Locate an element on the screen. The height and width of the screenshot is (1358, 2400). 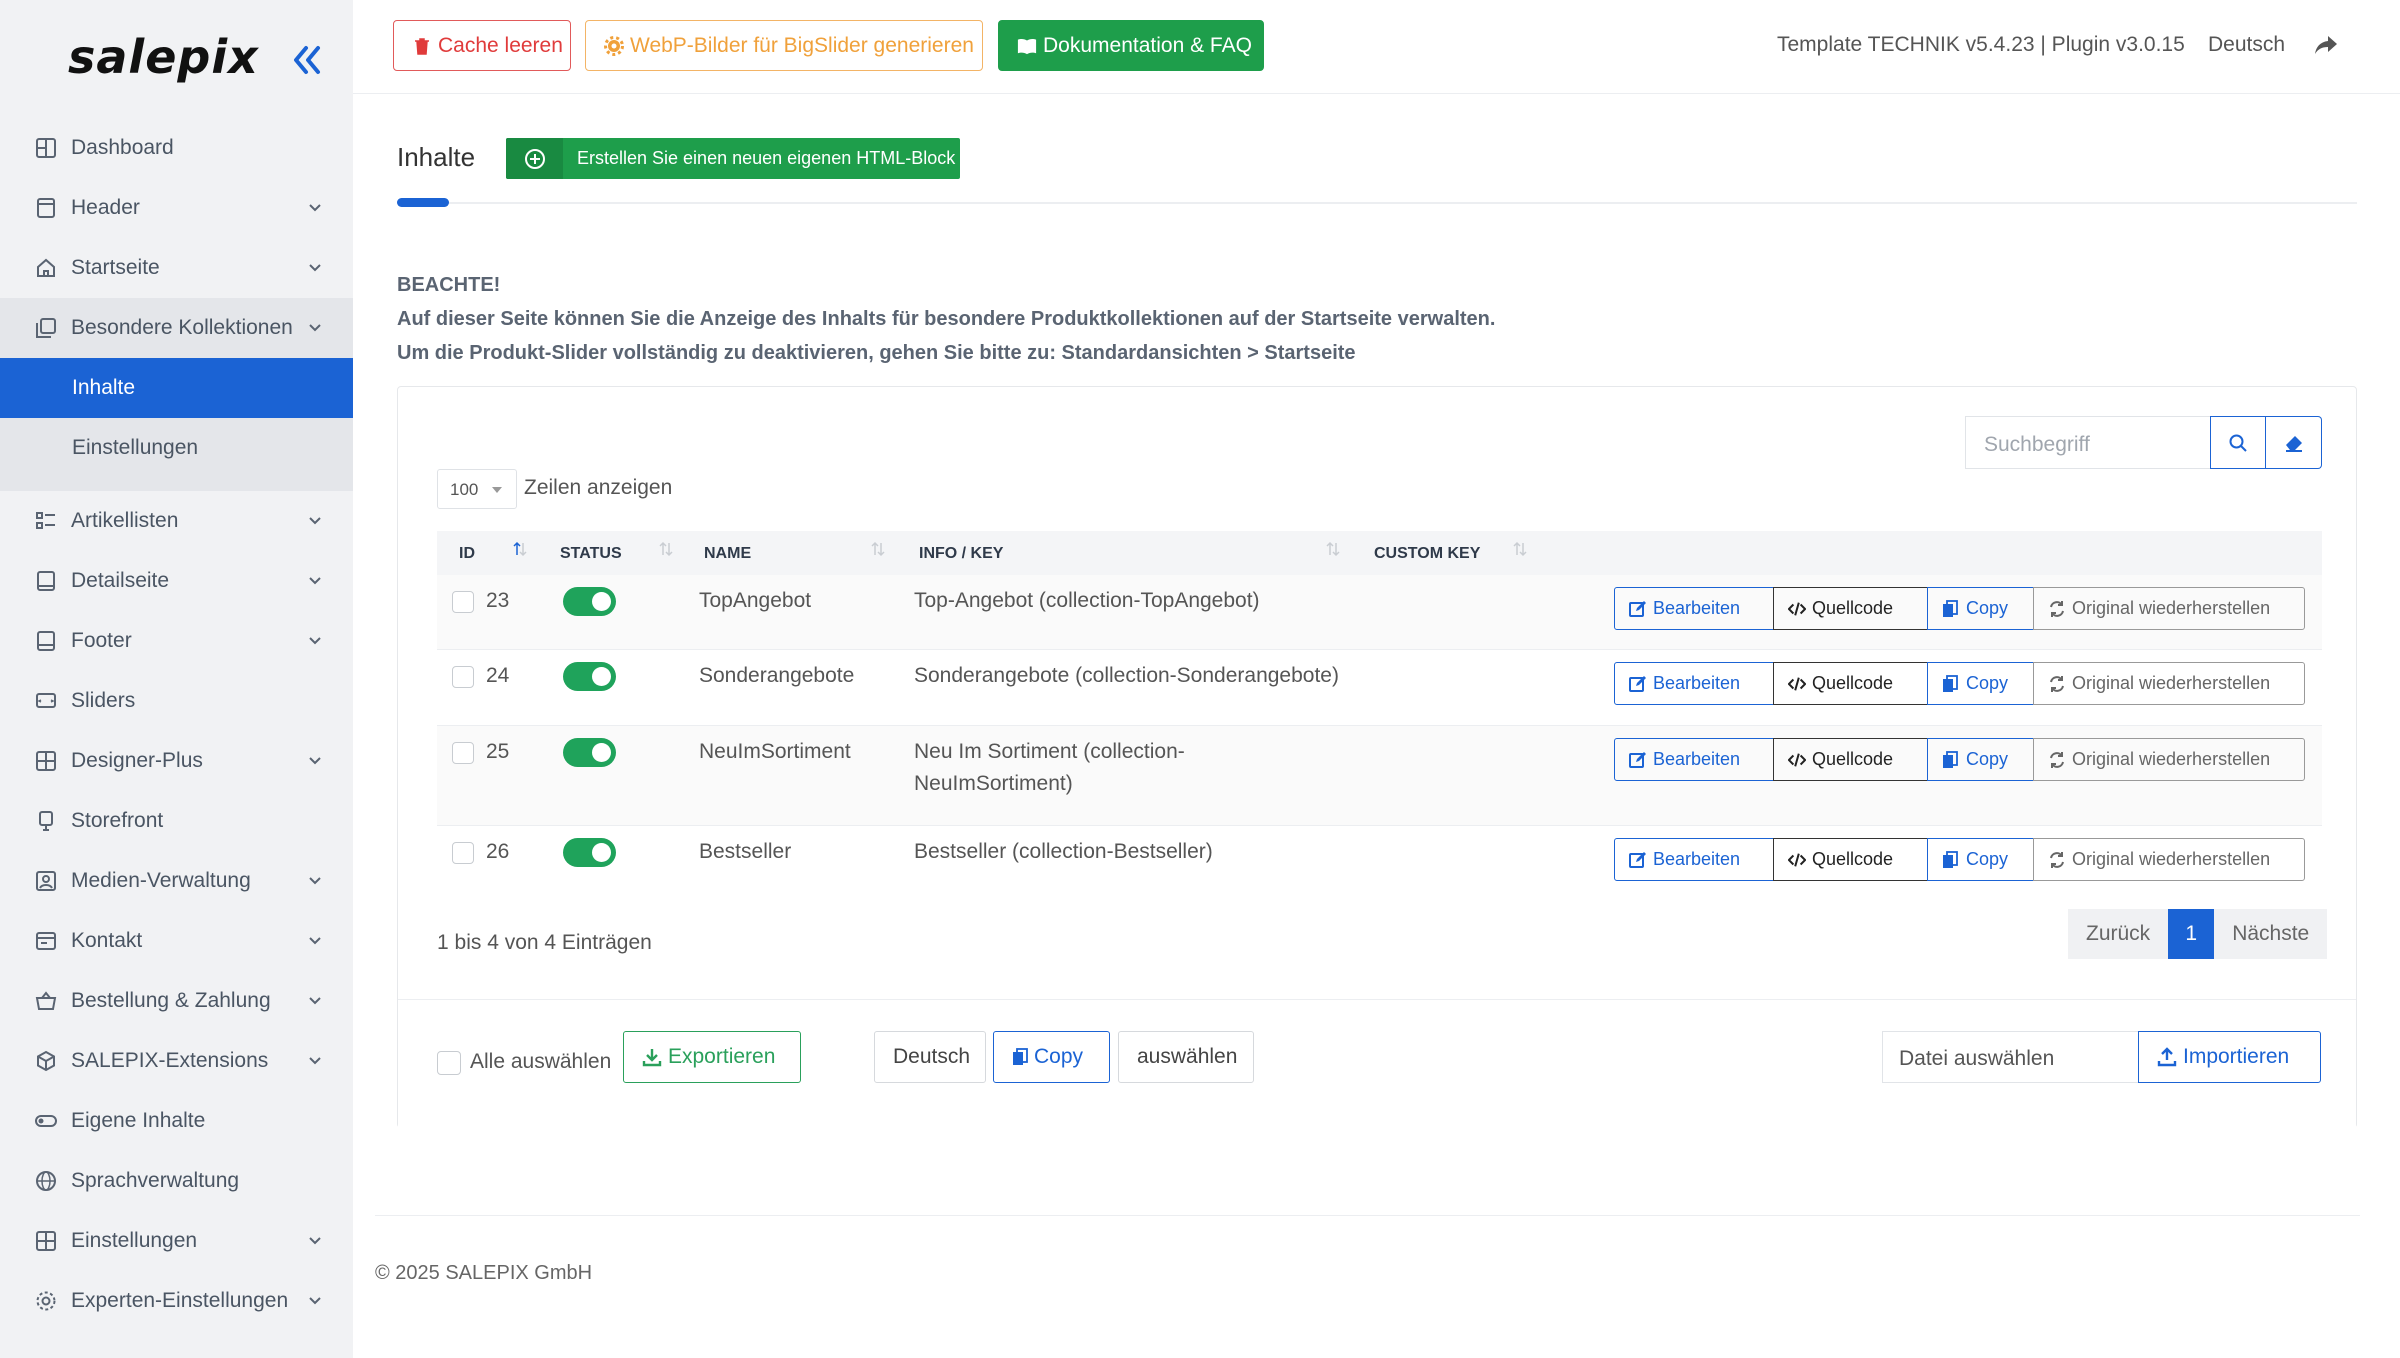
column-name: NAME is located at coordinates (794, 552).